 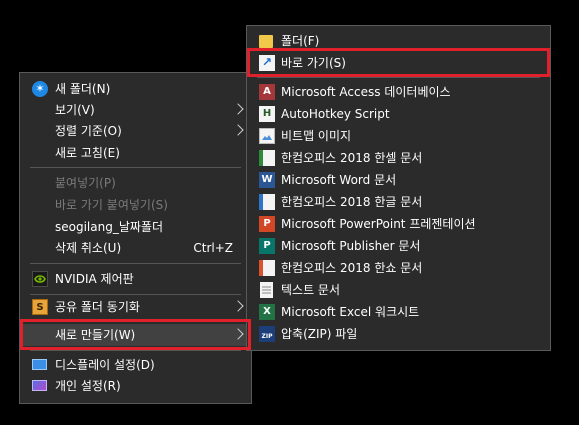 What do you see at coordinates (267, 202) in the screenshot?
I see `hangul-icon` at bounding box center [267, 202].